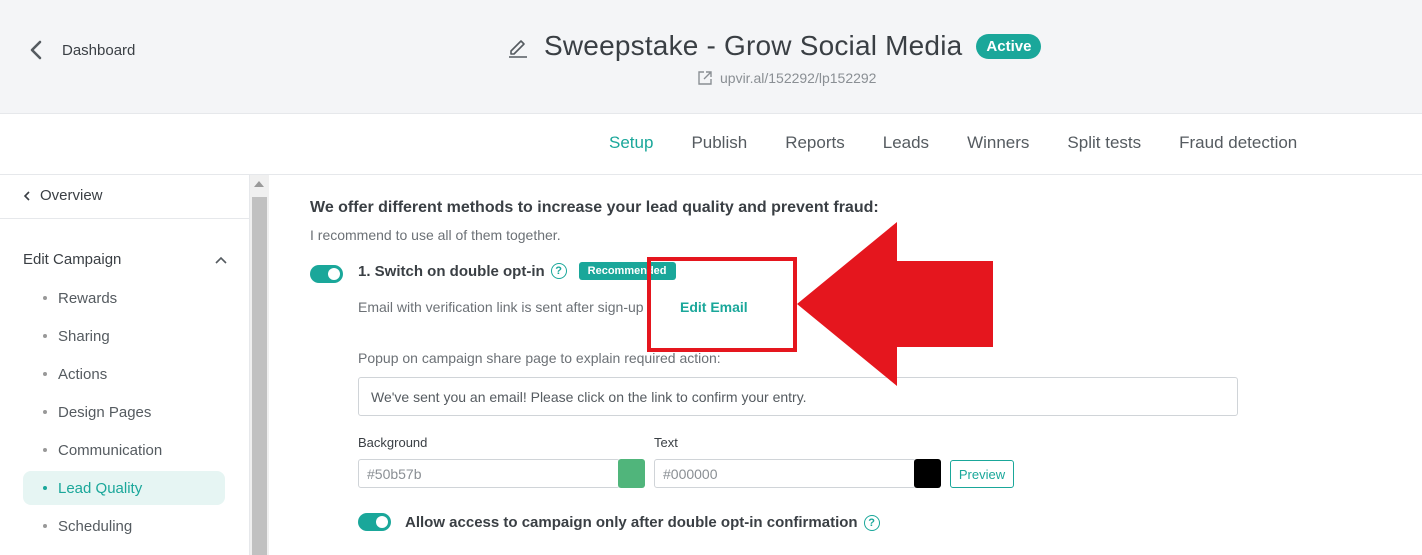 This screenshot has height=555, width=1422. Describe the element at coordinates (998, 143) in the screenshot. I see `tab-winners: Winners` at that location.